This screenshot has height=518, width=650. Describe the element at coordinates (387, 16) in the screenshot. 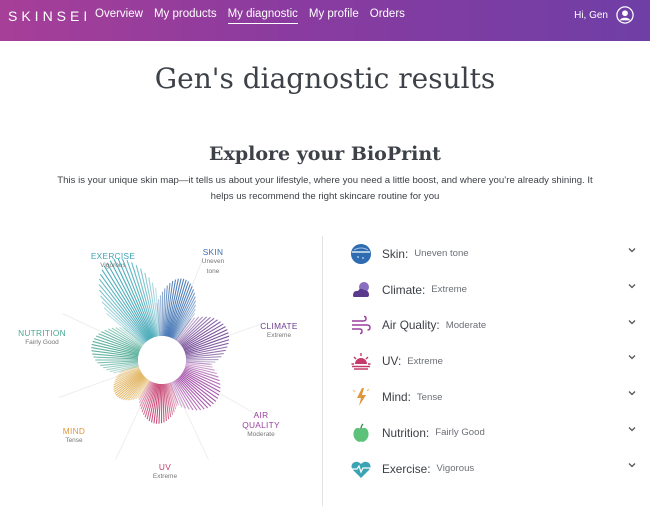

I see `nav-orders: Orders` at that location.